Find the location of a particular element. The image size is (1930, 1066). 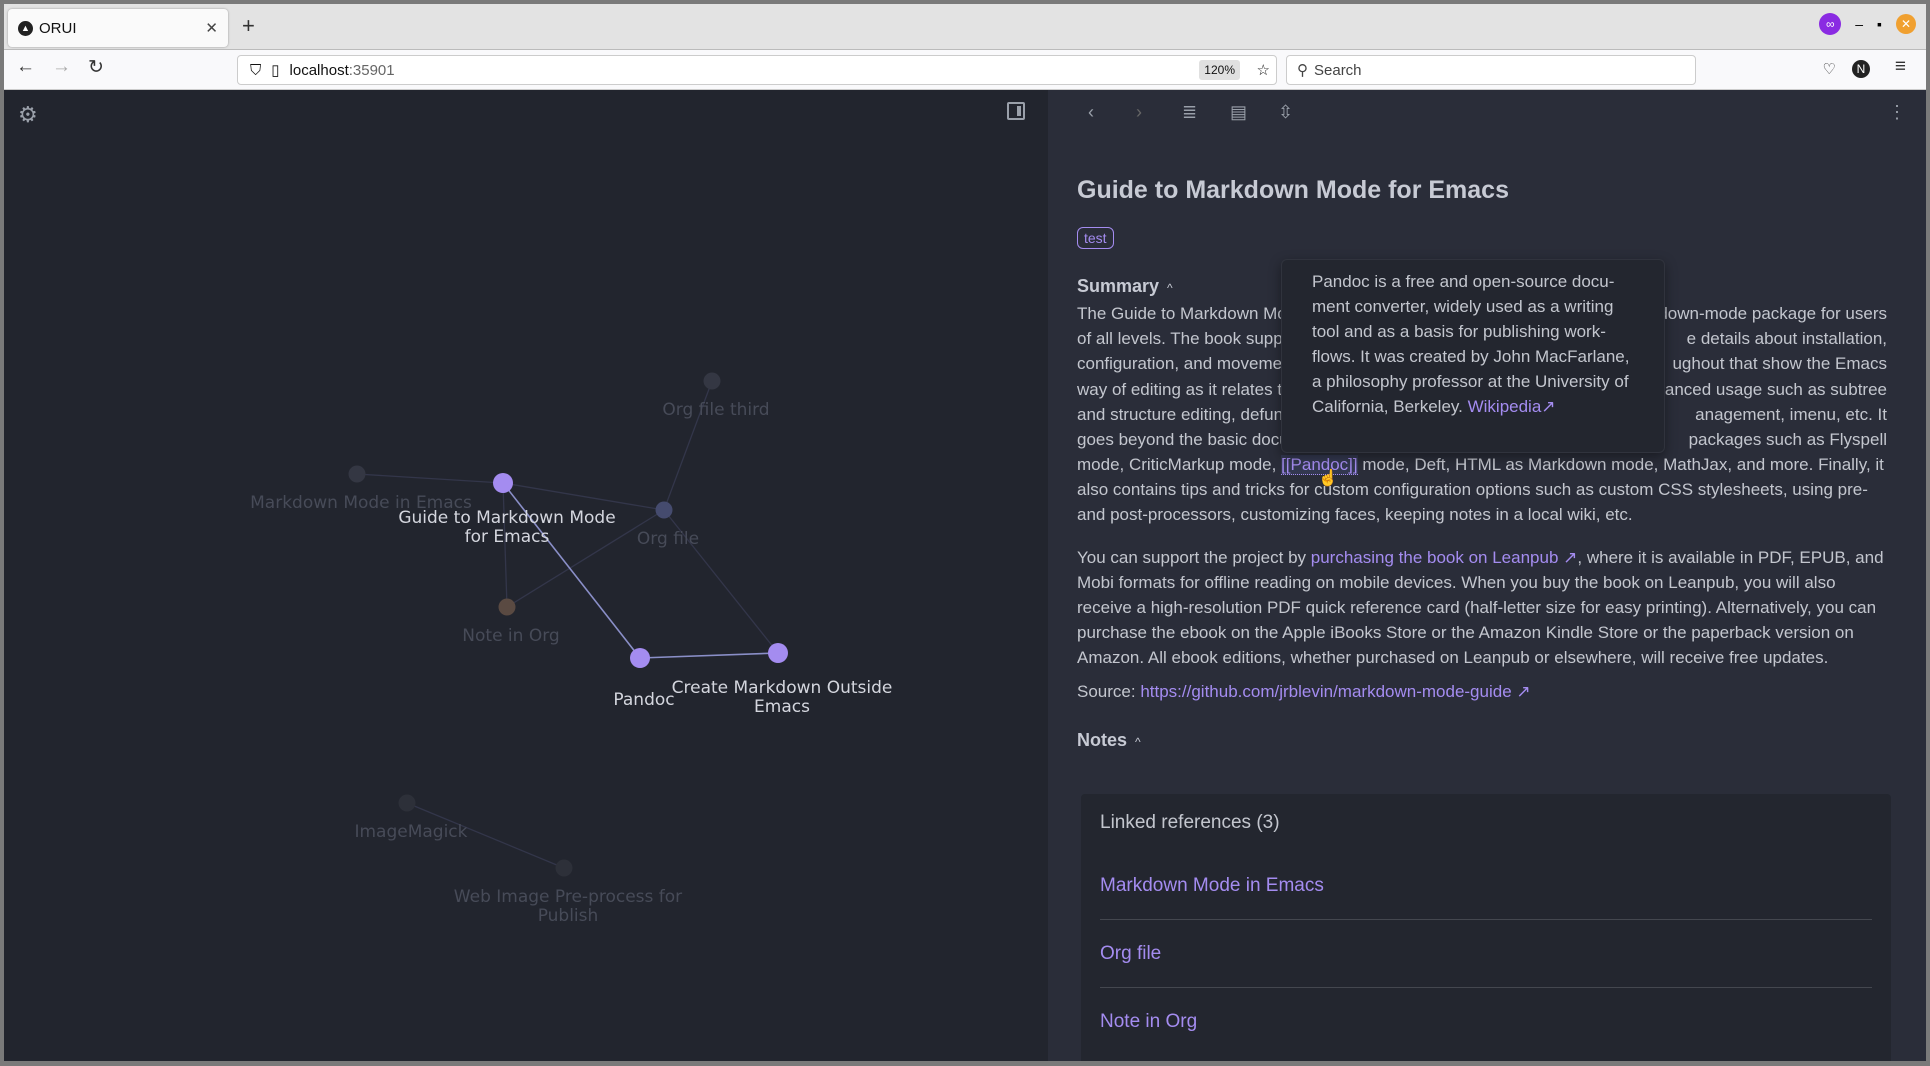

forward-button: → is located at coordinates (61, 67).